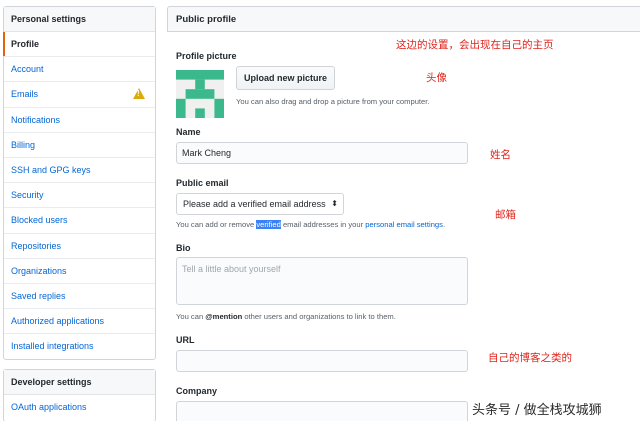 This screenshot has height=421, width=640. Describe the element at coordinates (436, 78) in the screenshot. I see `avatar-annotation: 头像` at that location.